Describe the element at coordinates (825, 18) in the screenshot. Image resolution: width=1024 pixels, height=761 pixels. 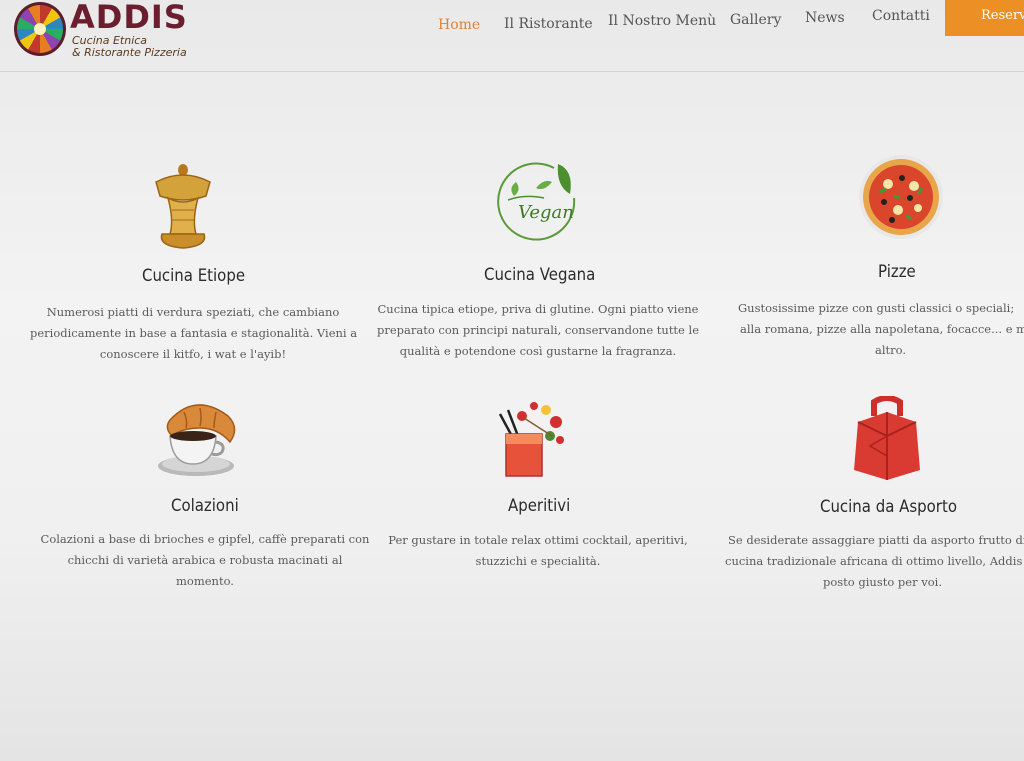
I see `nav-news: News` at that location.